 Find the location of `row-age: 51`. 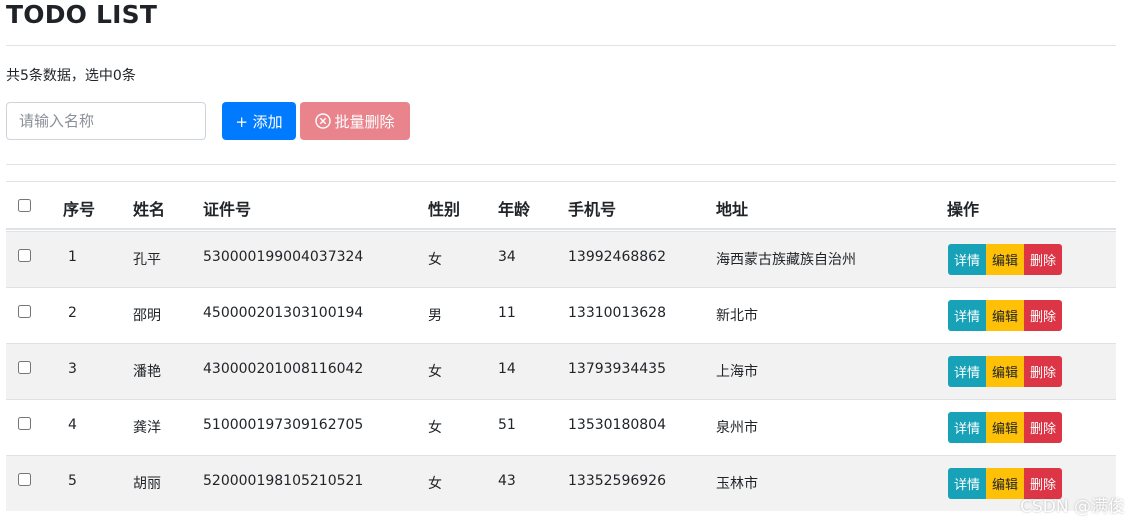

row-age: 51 is located at coordinates (507, 425).